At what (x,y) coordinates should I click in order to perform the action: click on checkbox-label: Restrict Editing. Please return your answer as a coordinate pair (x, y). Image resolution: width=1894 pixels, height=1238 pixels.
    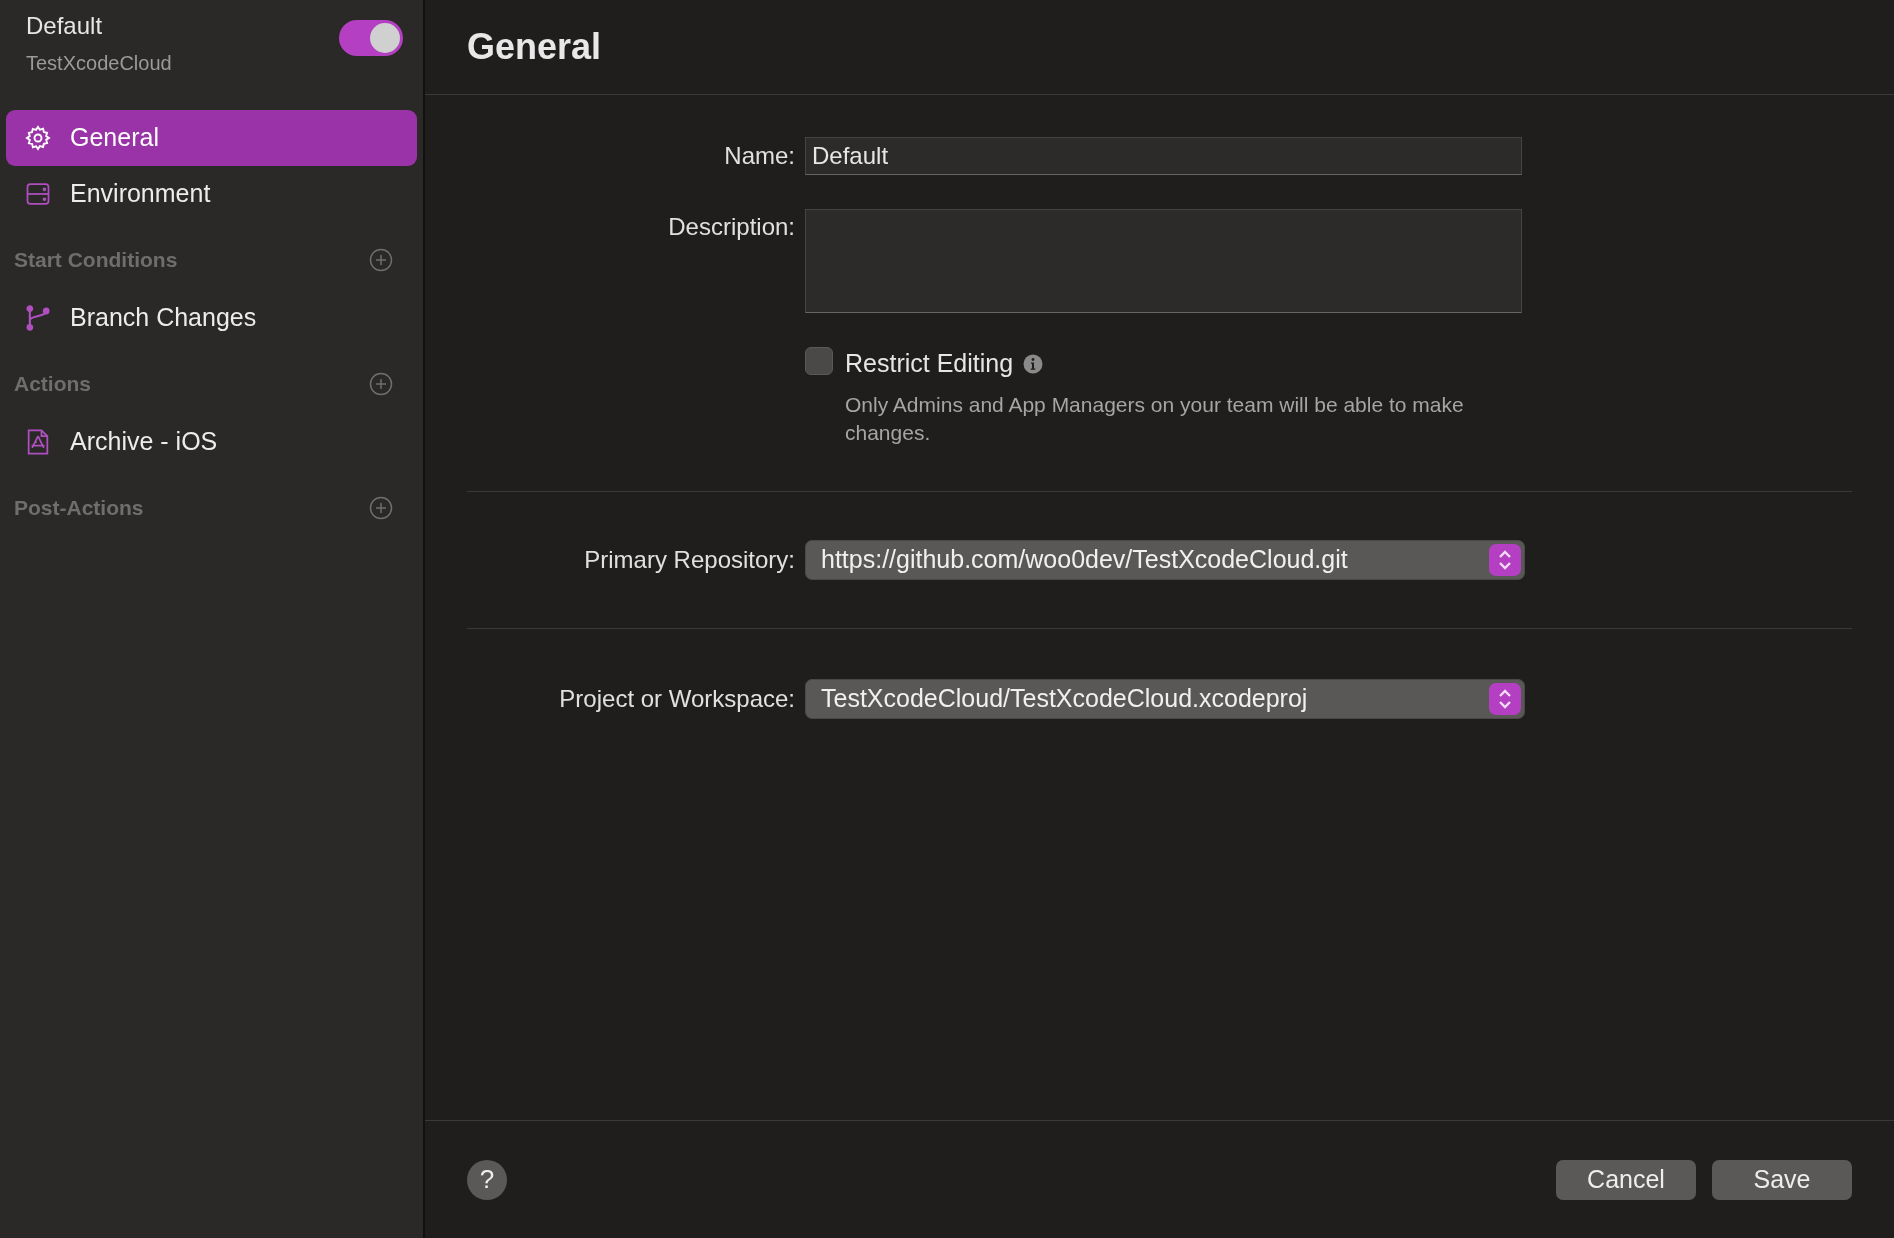
    Looking at the image, I should click on (929, 363).